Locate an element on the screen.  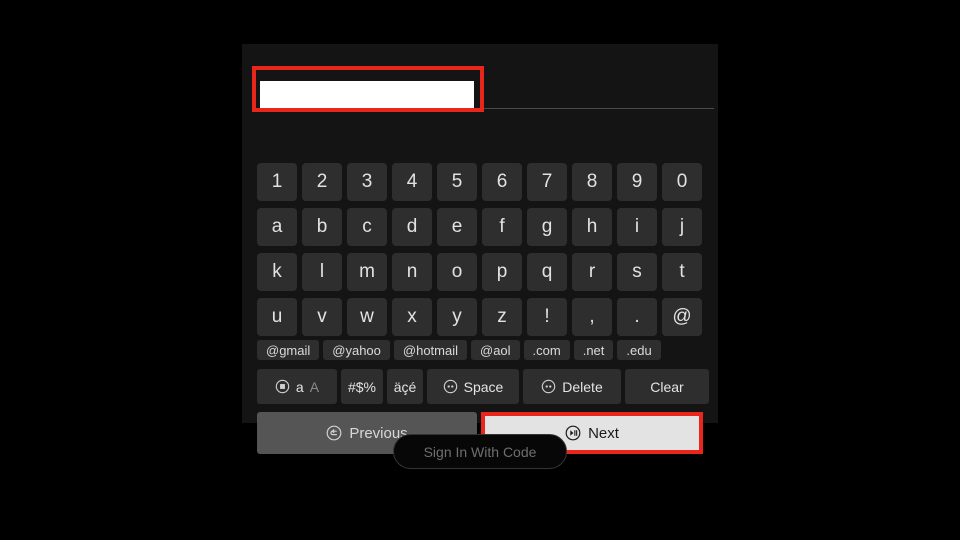
key-n: n is located at coordinates (412, 272).